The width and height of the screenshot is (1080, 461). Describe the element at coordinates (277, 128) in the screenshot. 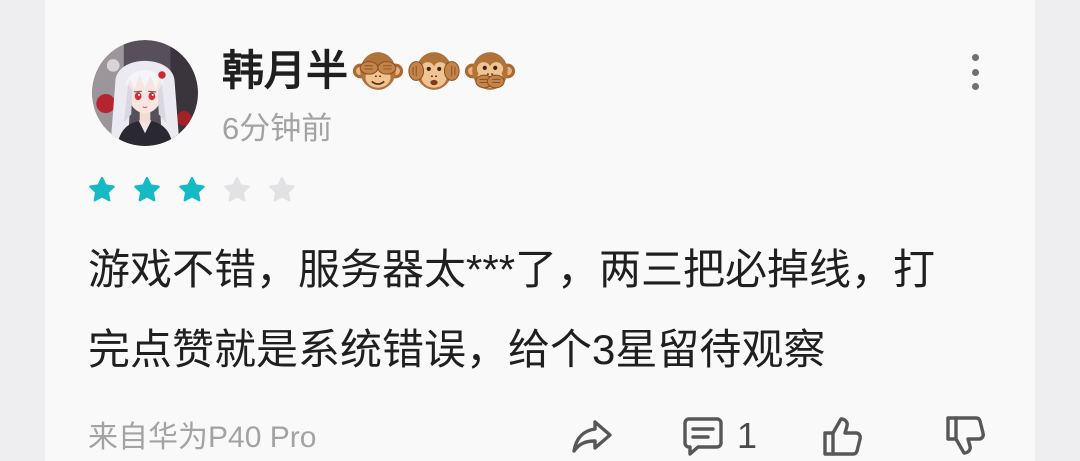

I see `post-time: 6分钟前` at that location.